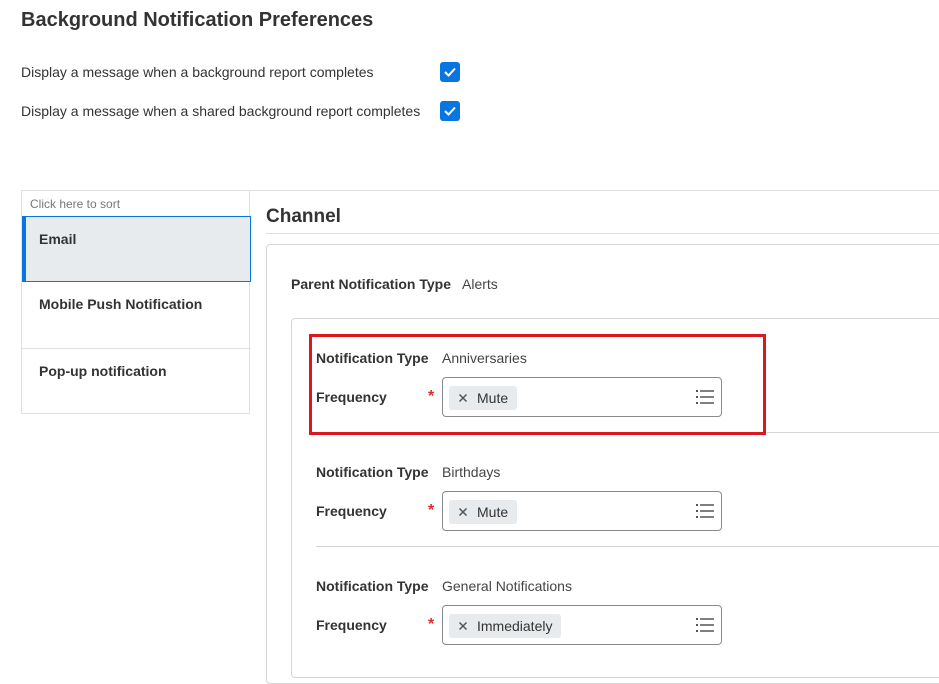 This screenshot has width=939, height=684. I want to click on heading-rule, so click(602, 233).